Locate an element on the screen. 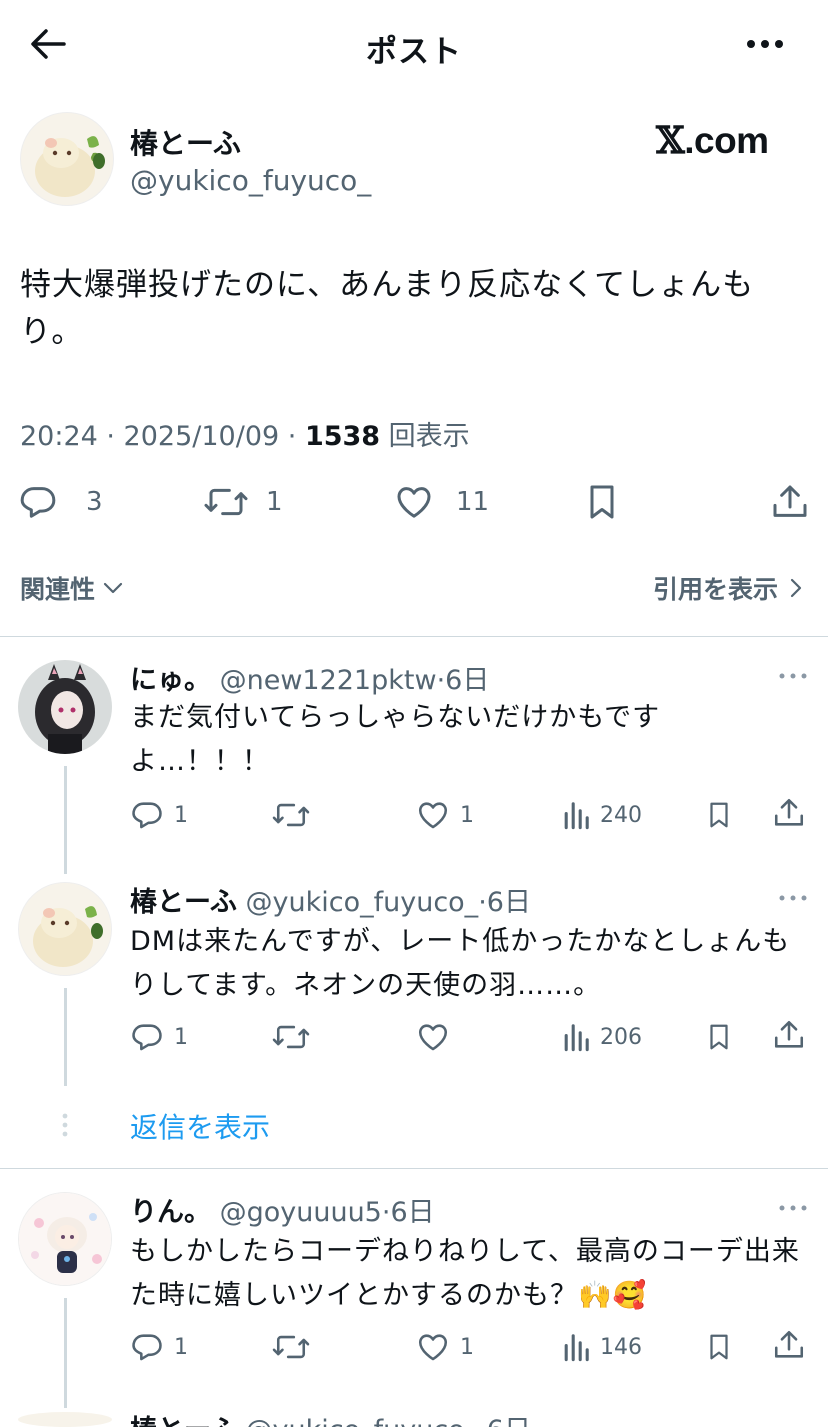 Image resolution: width=828 pixels, height=1427 pixels. share-button is located at coordinates (790, 502).